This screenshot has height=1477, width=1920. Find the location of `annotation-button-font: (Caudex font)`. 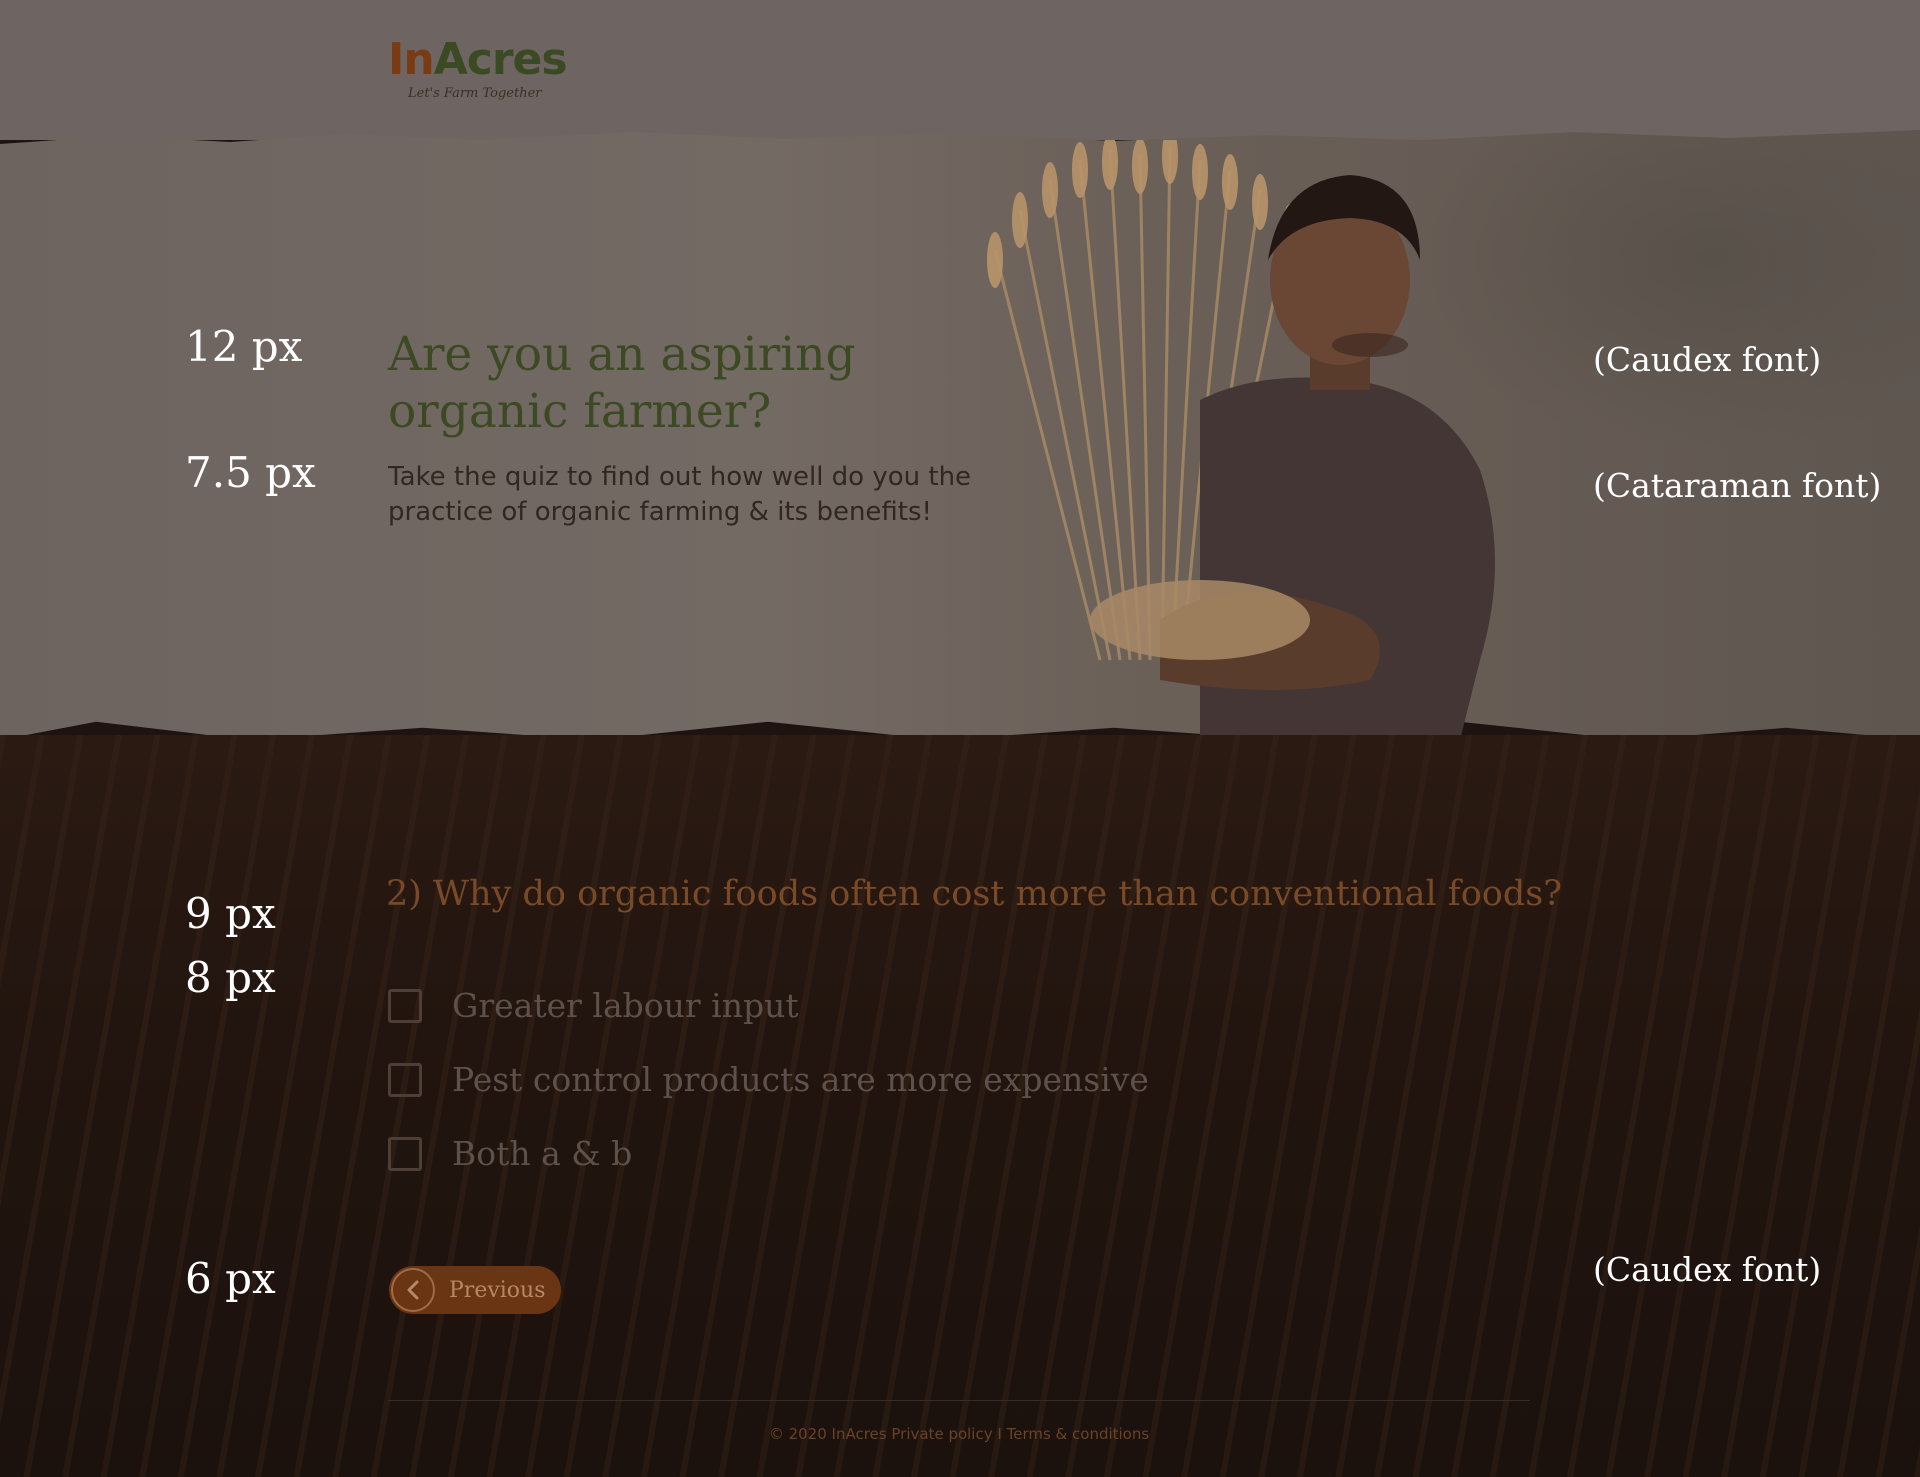

annotation-button-font: (Caudex font) is located at coordinates (1707, 1269).